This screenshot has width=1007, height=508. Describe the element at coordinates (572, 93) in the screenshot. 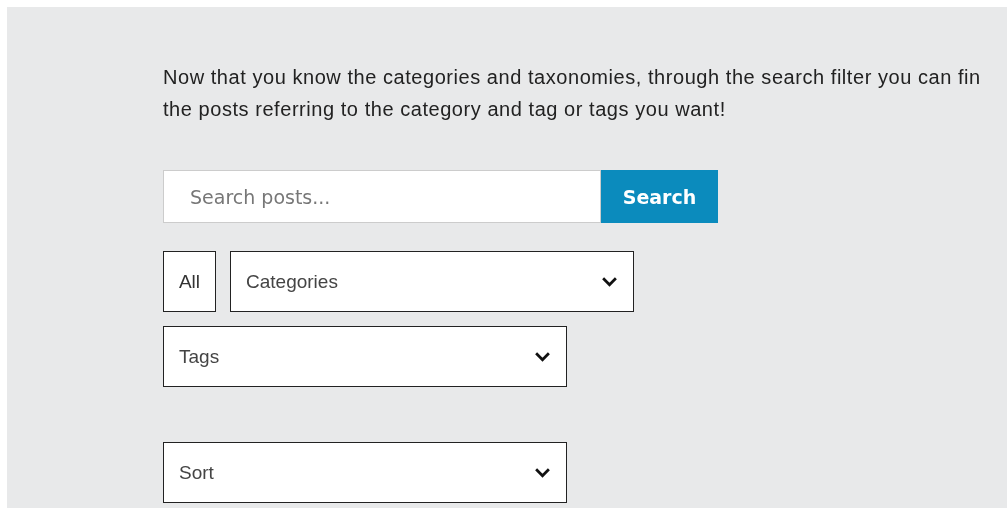

I see `intro-text: Now that you know the categories and taxonomies, through the search filter you can fin the posts referring to the category and tag or tags you want!` at that location.